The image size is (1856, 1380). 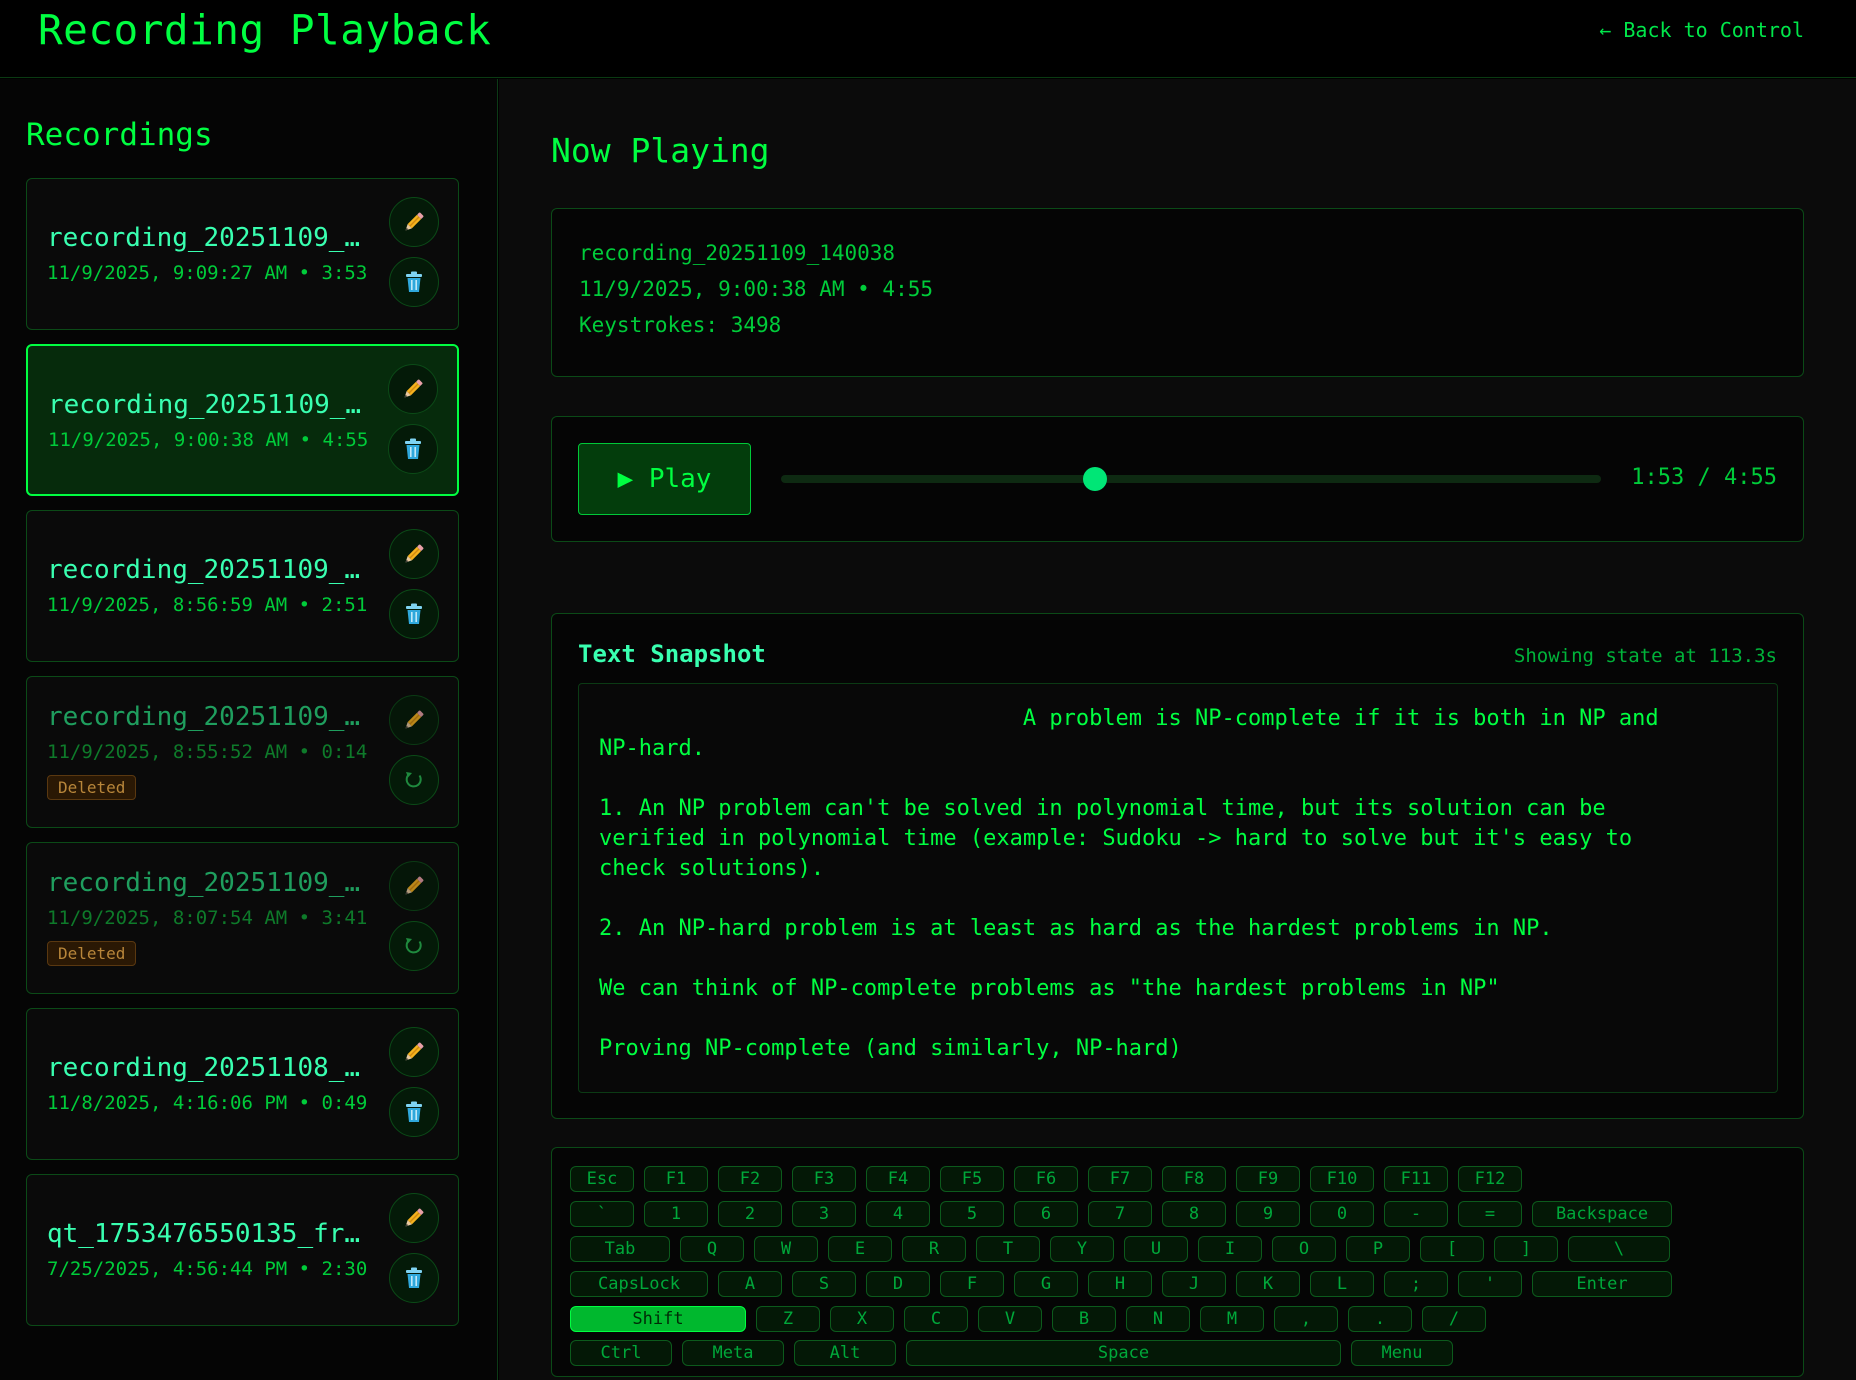 What do you see at coordinates (1490, 1284) in the screenshot?
I see `key: '` at bounding box center [1490, 1284].